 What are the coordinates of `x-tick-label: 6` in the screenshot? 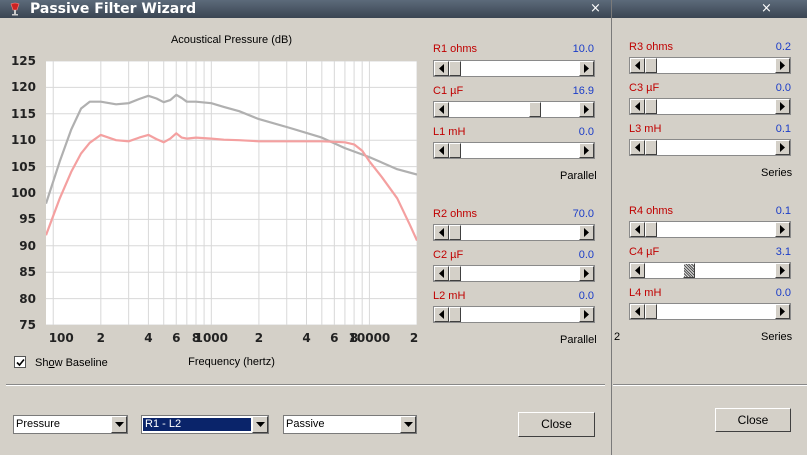 It's located at (176, 338).